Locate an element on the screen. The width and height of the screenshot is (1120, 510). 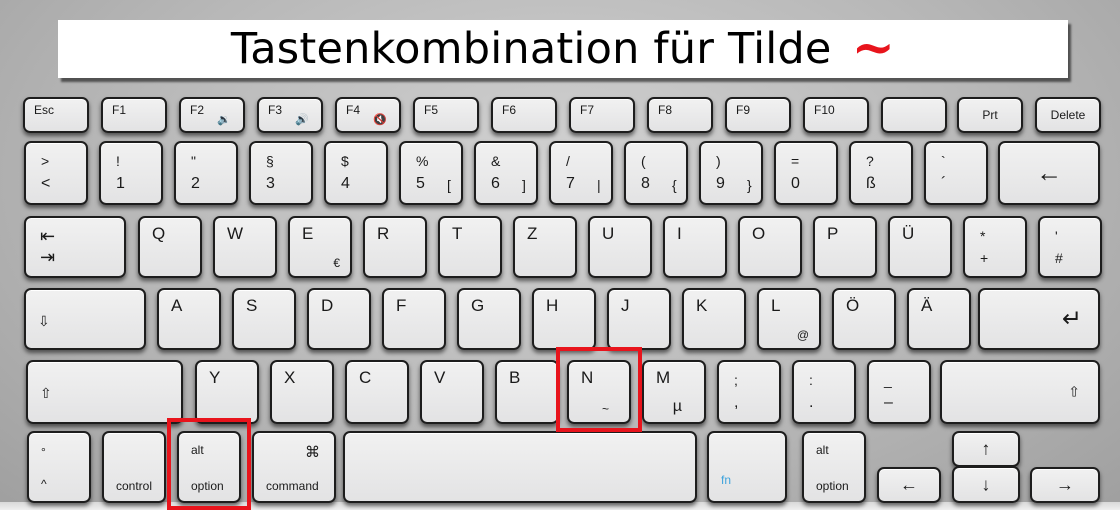
key-number-0: > < is located at coordinates (56, 173).